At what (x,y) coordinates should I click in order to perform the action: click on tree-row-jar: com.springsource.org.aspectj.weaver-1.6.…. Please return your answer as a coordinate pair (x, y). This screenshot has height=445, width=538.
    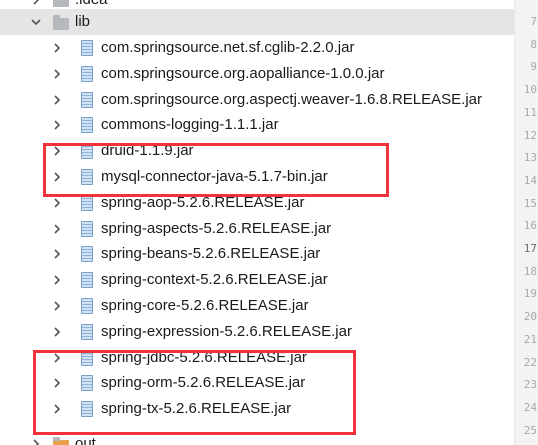
    Looking at the image, I should click on (257, 100).